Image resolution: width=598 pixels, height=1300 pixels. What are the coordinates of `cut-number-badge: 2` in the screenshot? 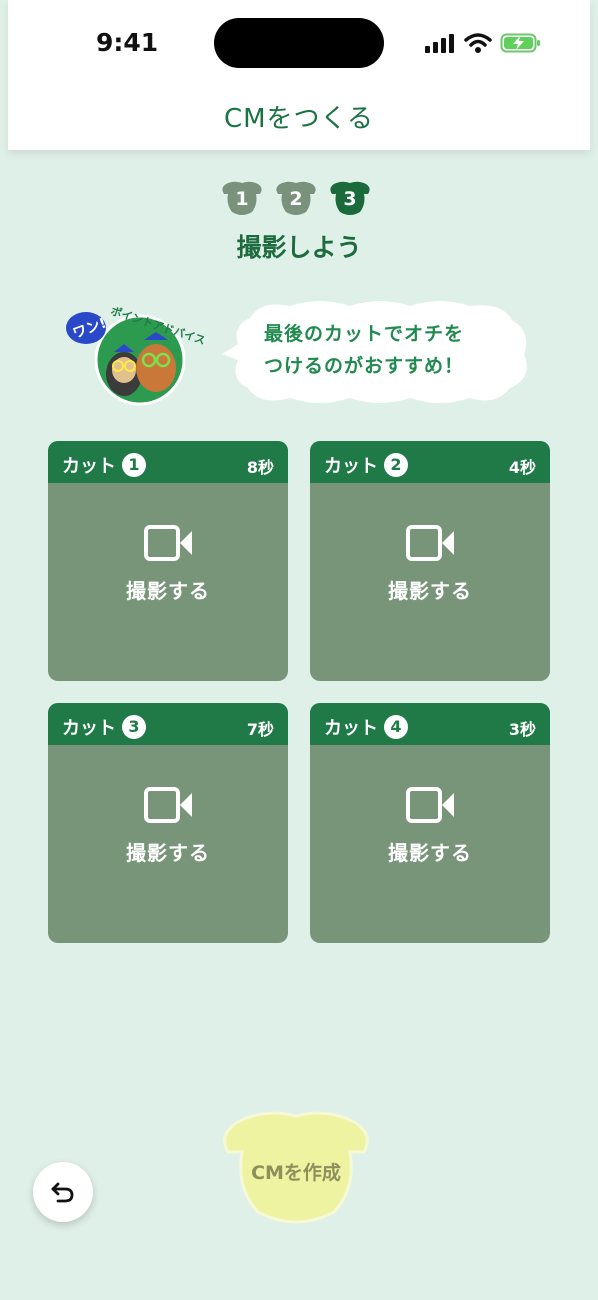 It's located at (396, 465).